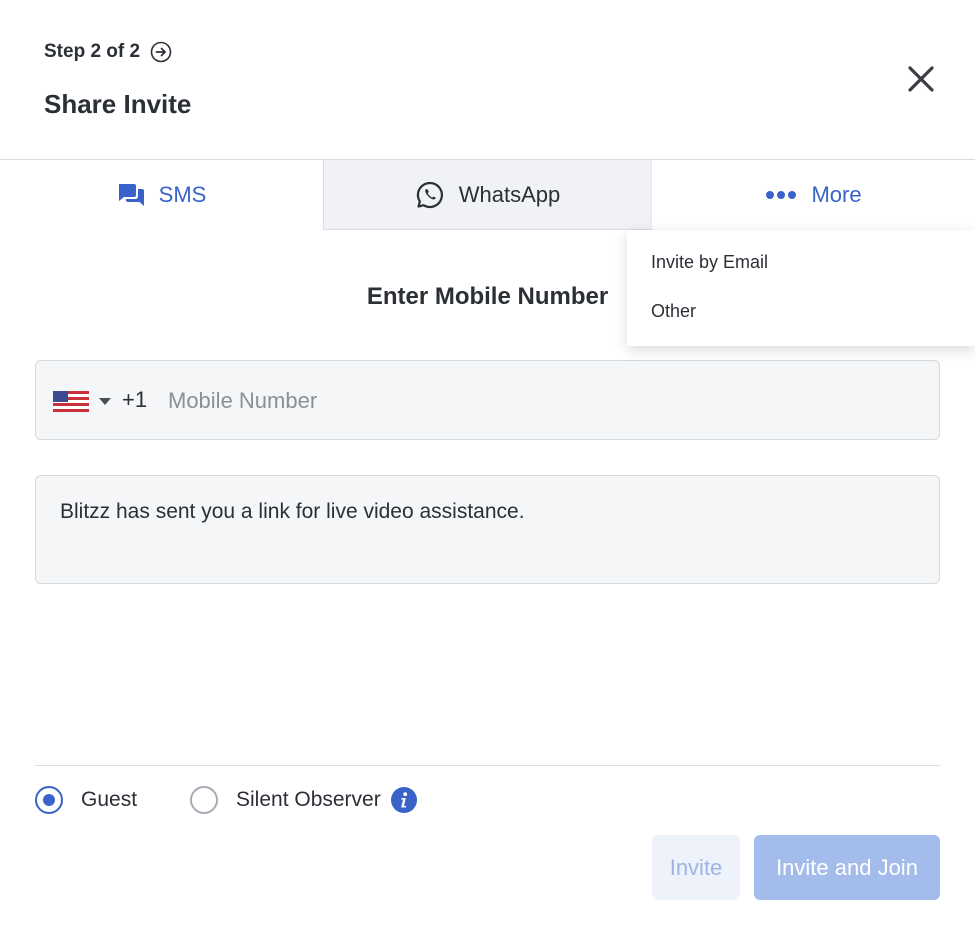 The width and height of the screenshot is (975, 938). What do you see at coordinates (921, 79) in the screenshot?
I see `close-icon` at bounding box center [921, 79].